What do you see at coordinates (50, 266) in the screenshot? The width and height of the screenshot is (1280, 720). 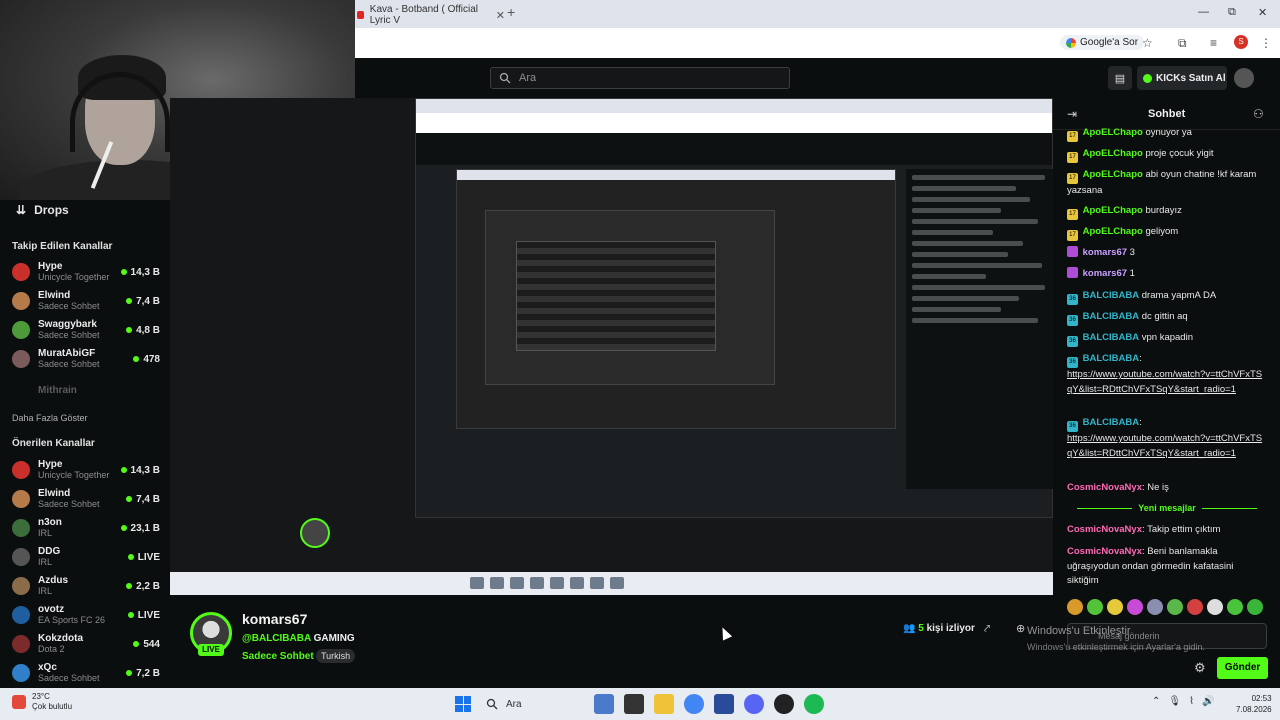 I see `channel-name: Hype` at bounding box center [50, 266].